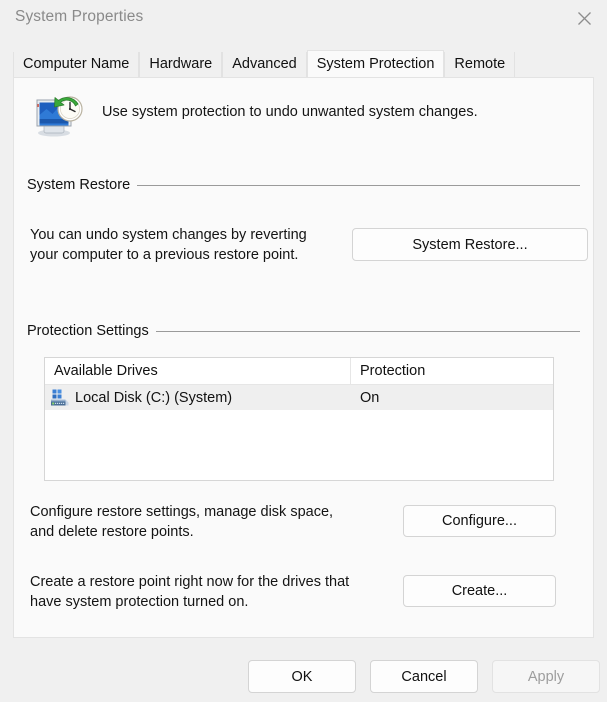 The image size is (607, 702). I want to click on tab-remote: Remote, so click(480, 64).